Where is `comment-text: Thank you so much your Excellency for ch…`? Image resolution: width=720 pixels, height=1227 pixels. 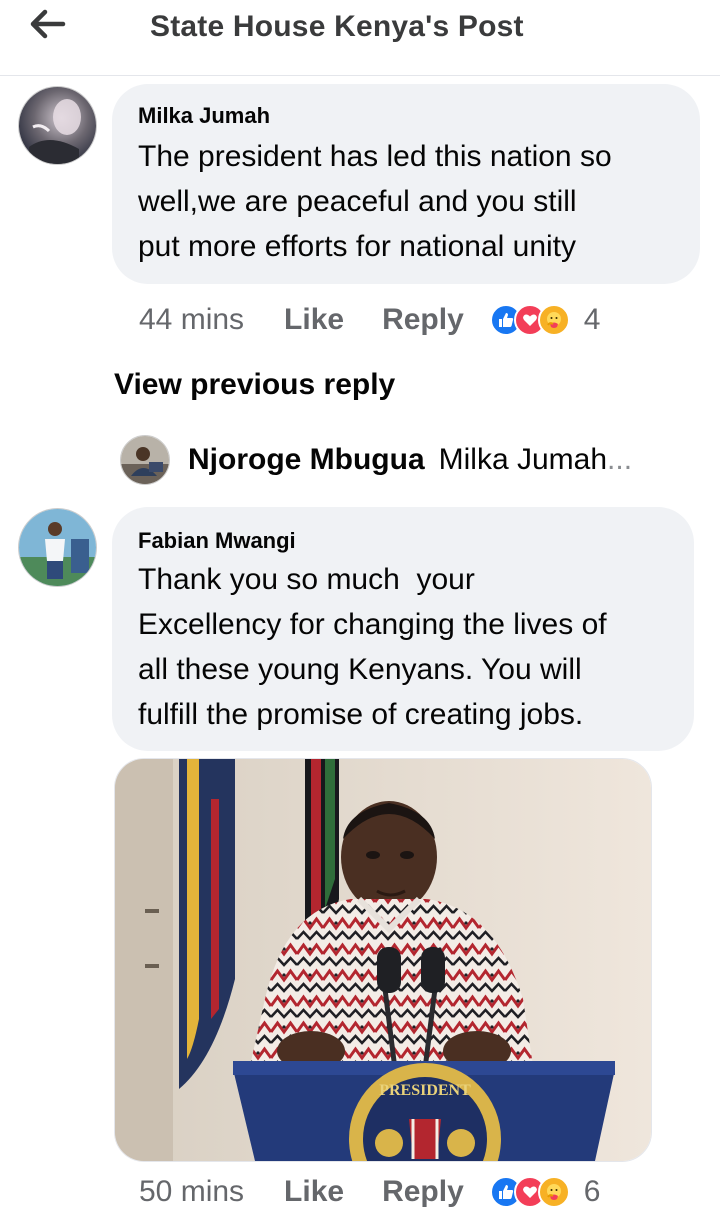 comment-text: Thank you so much your Excellency for ch… is located at coordinates (372, 647).